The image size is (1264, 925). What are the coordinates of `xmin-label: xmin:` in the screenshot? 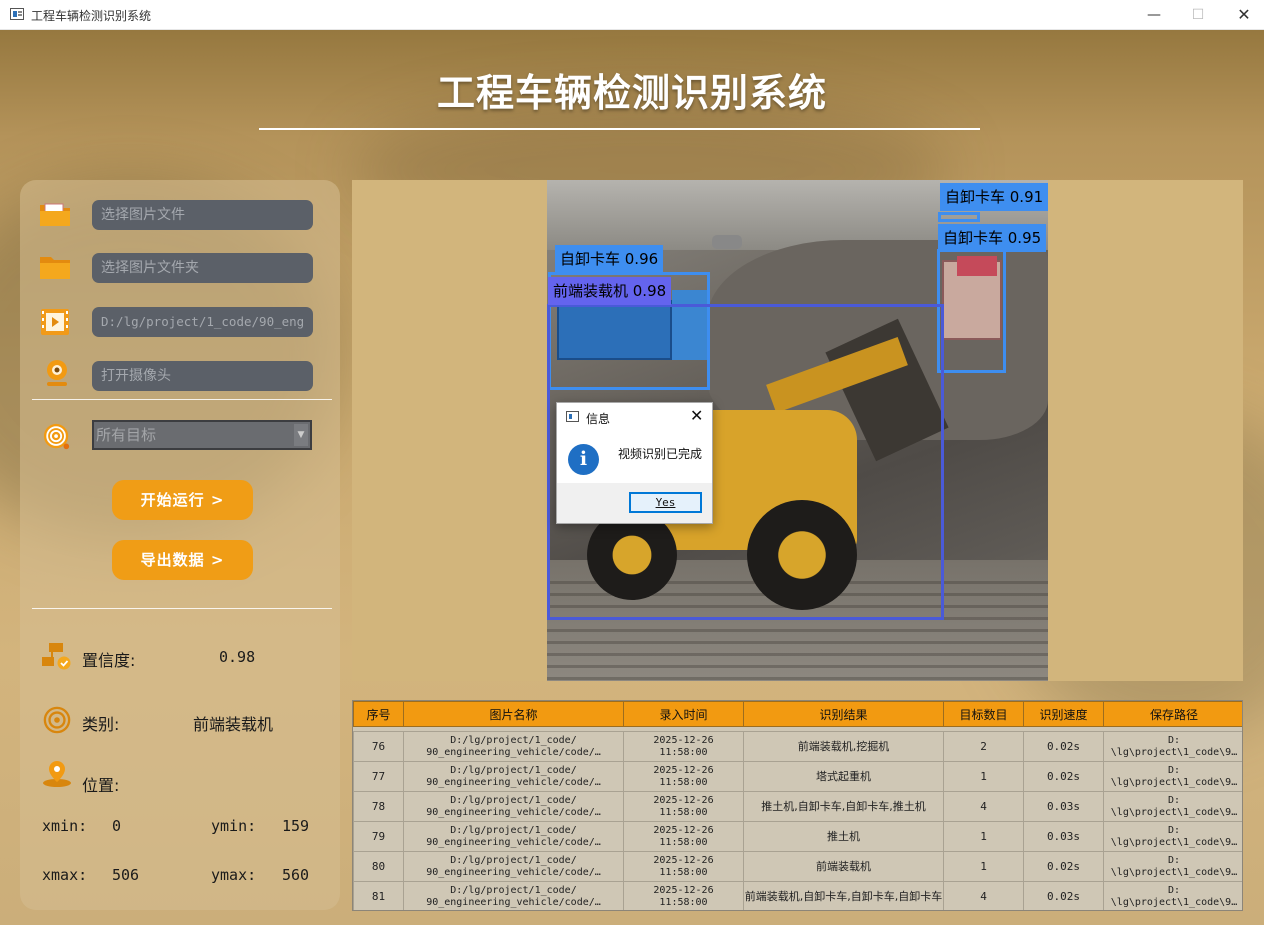 It's located at (65, 826).